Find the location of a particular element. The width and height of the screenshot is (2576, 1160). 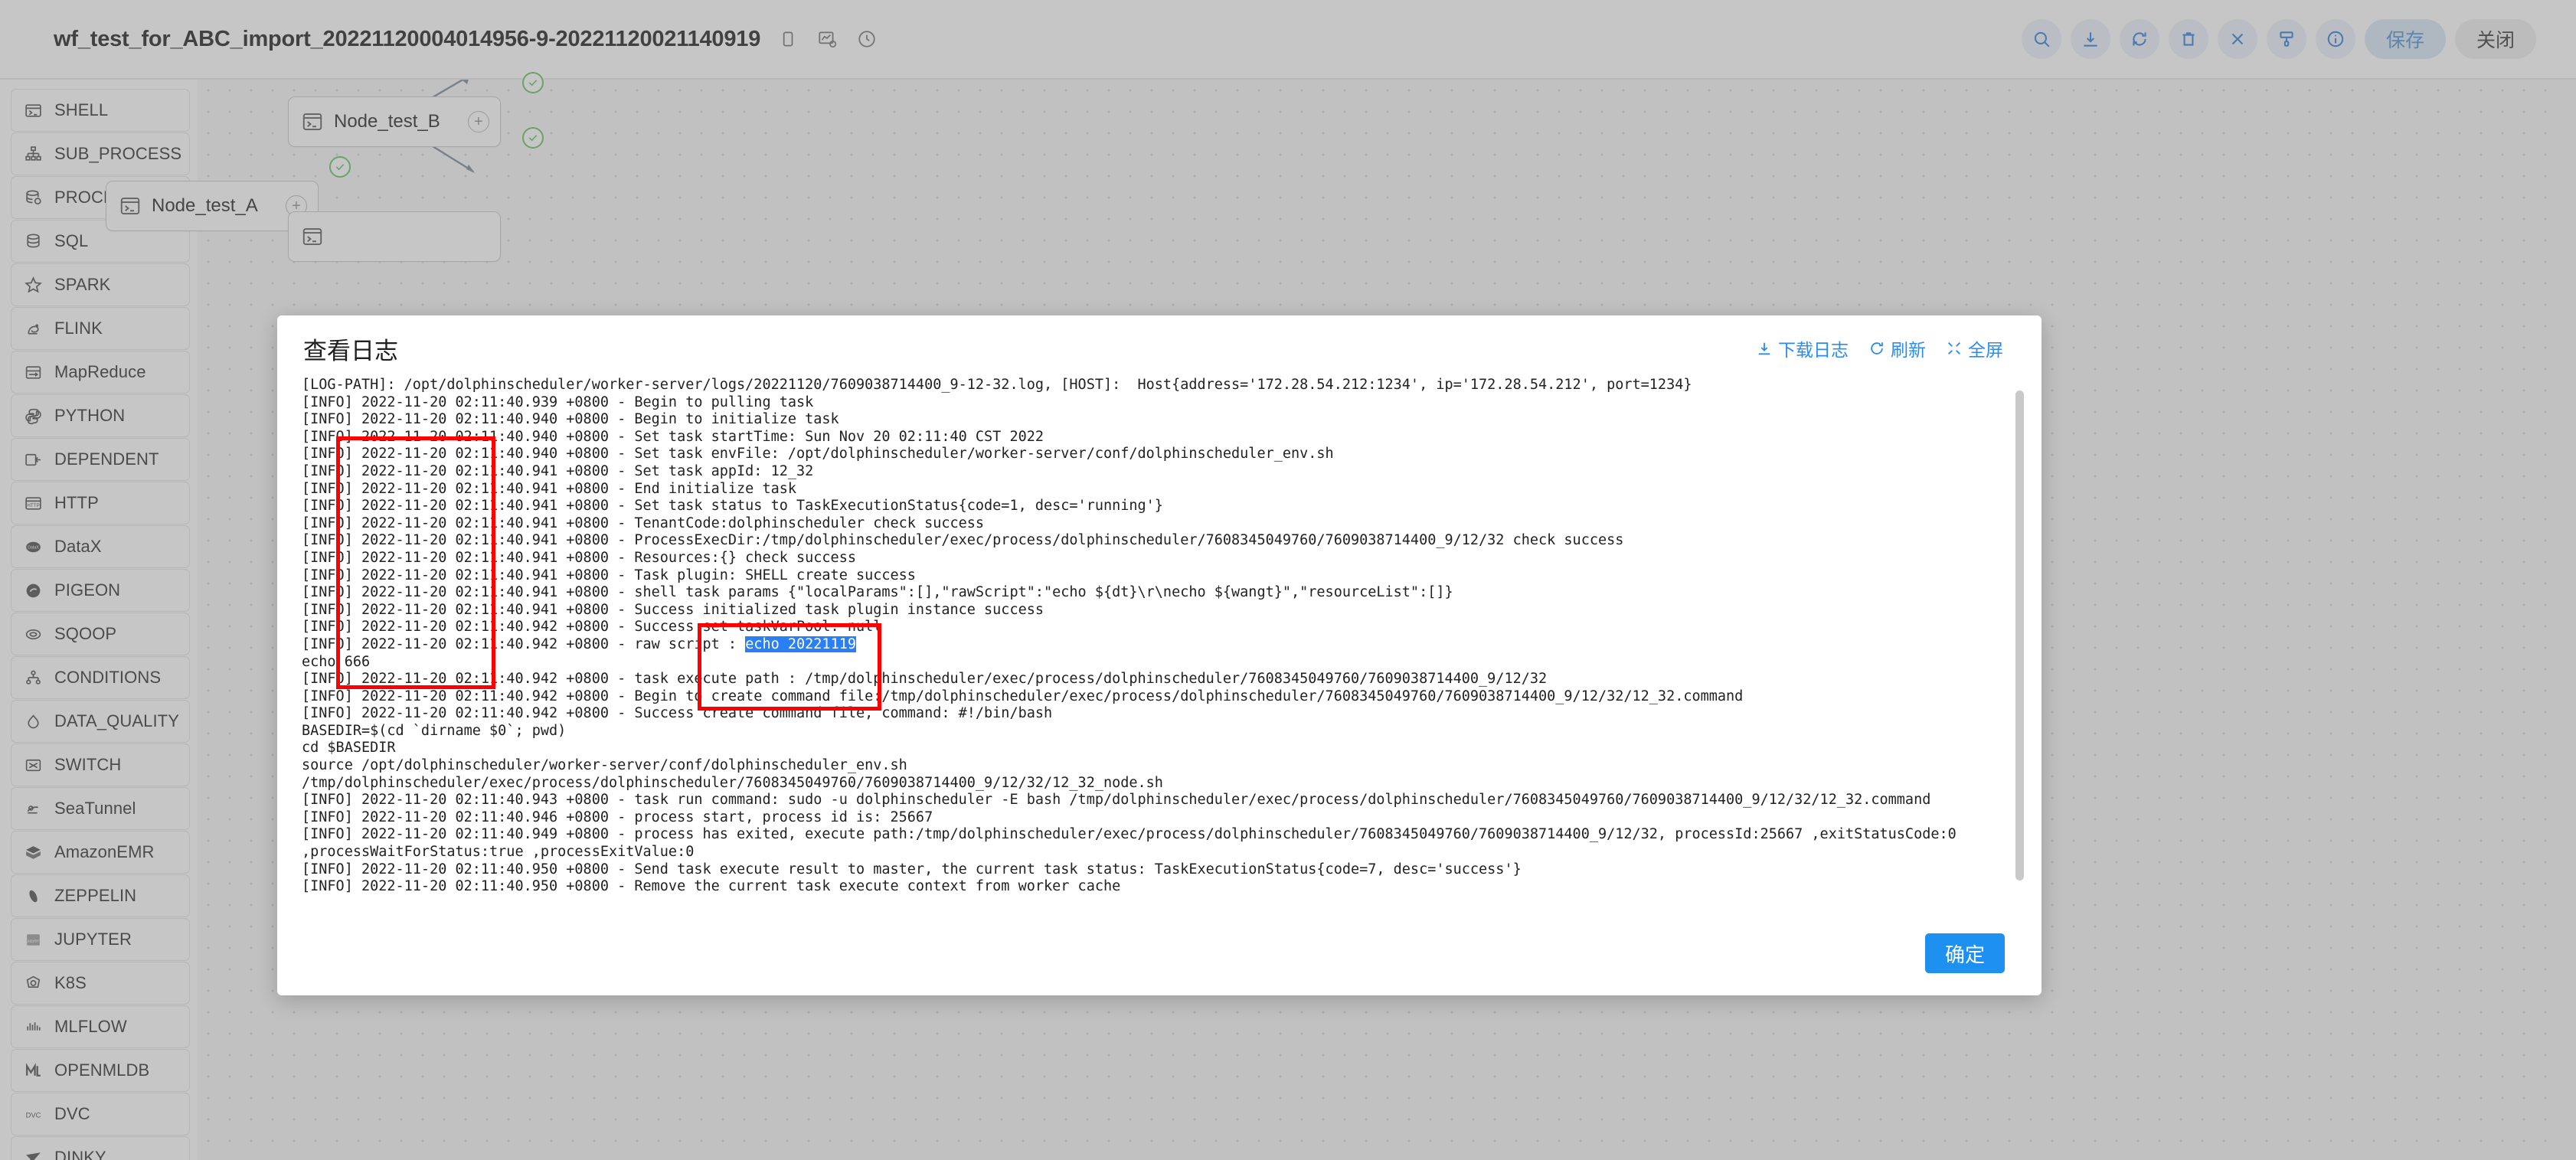

confirm-button: 确定 is located at coordinates (1964, 953).